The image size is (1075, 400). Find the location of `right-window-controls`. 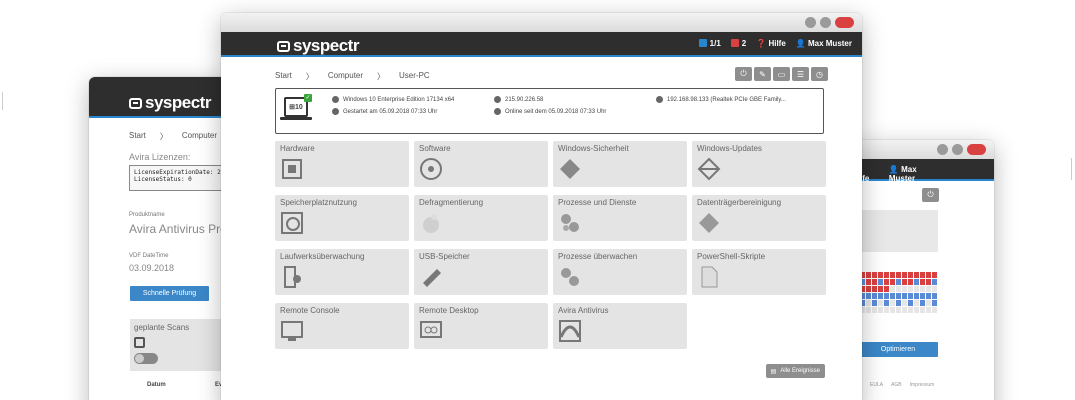

right-window-controls is located at coordinates (961, 149).